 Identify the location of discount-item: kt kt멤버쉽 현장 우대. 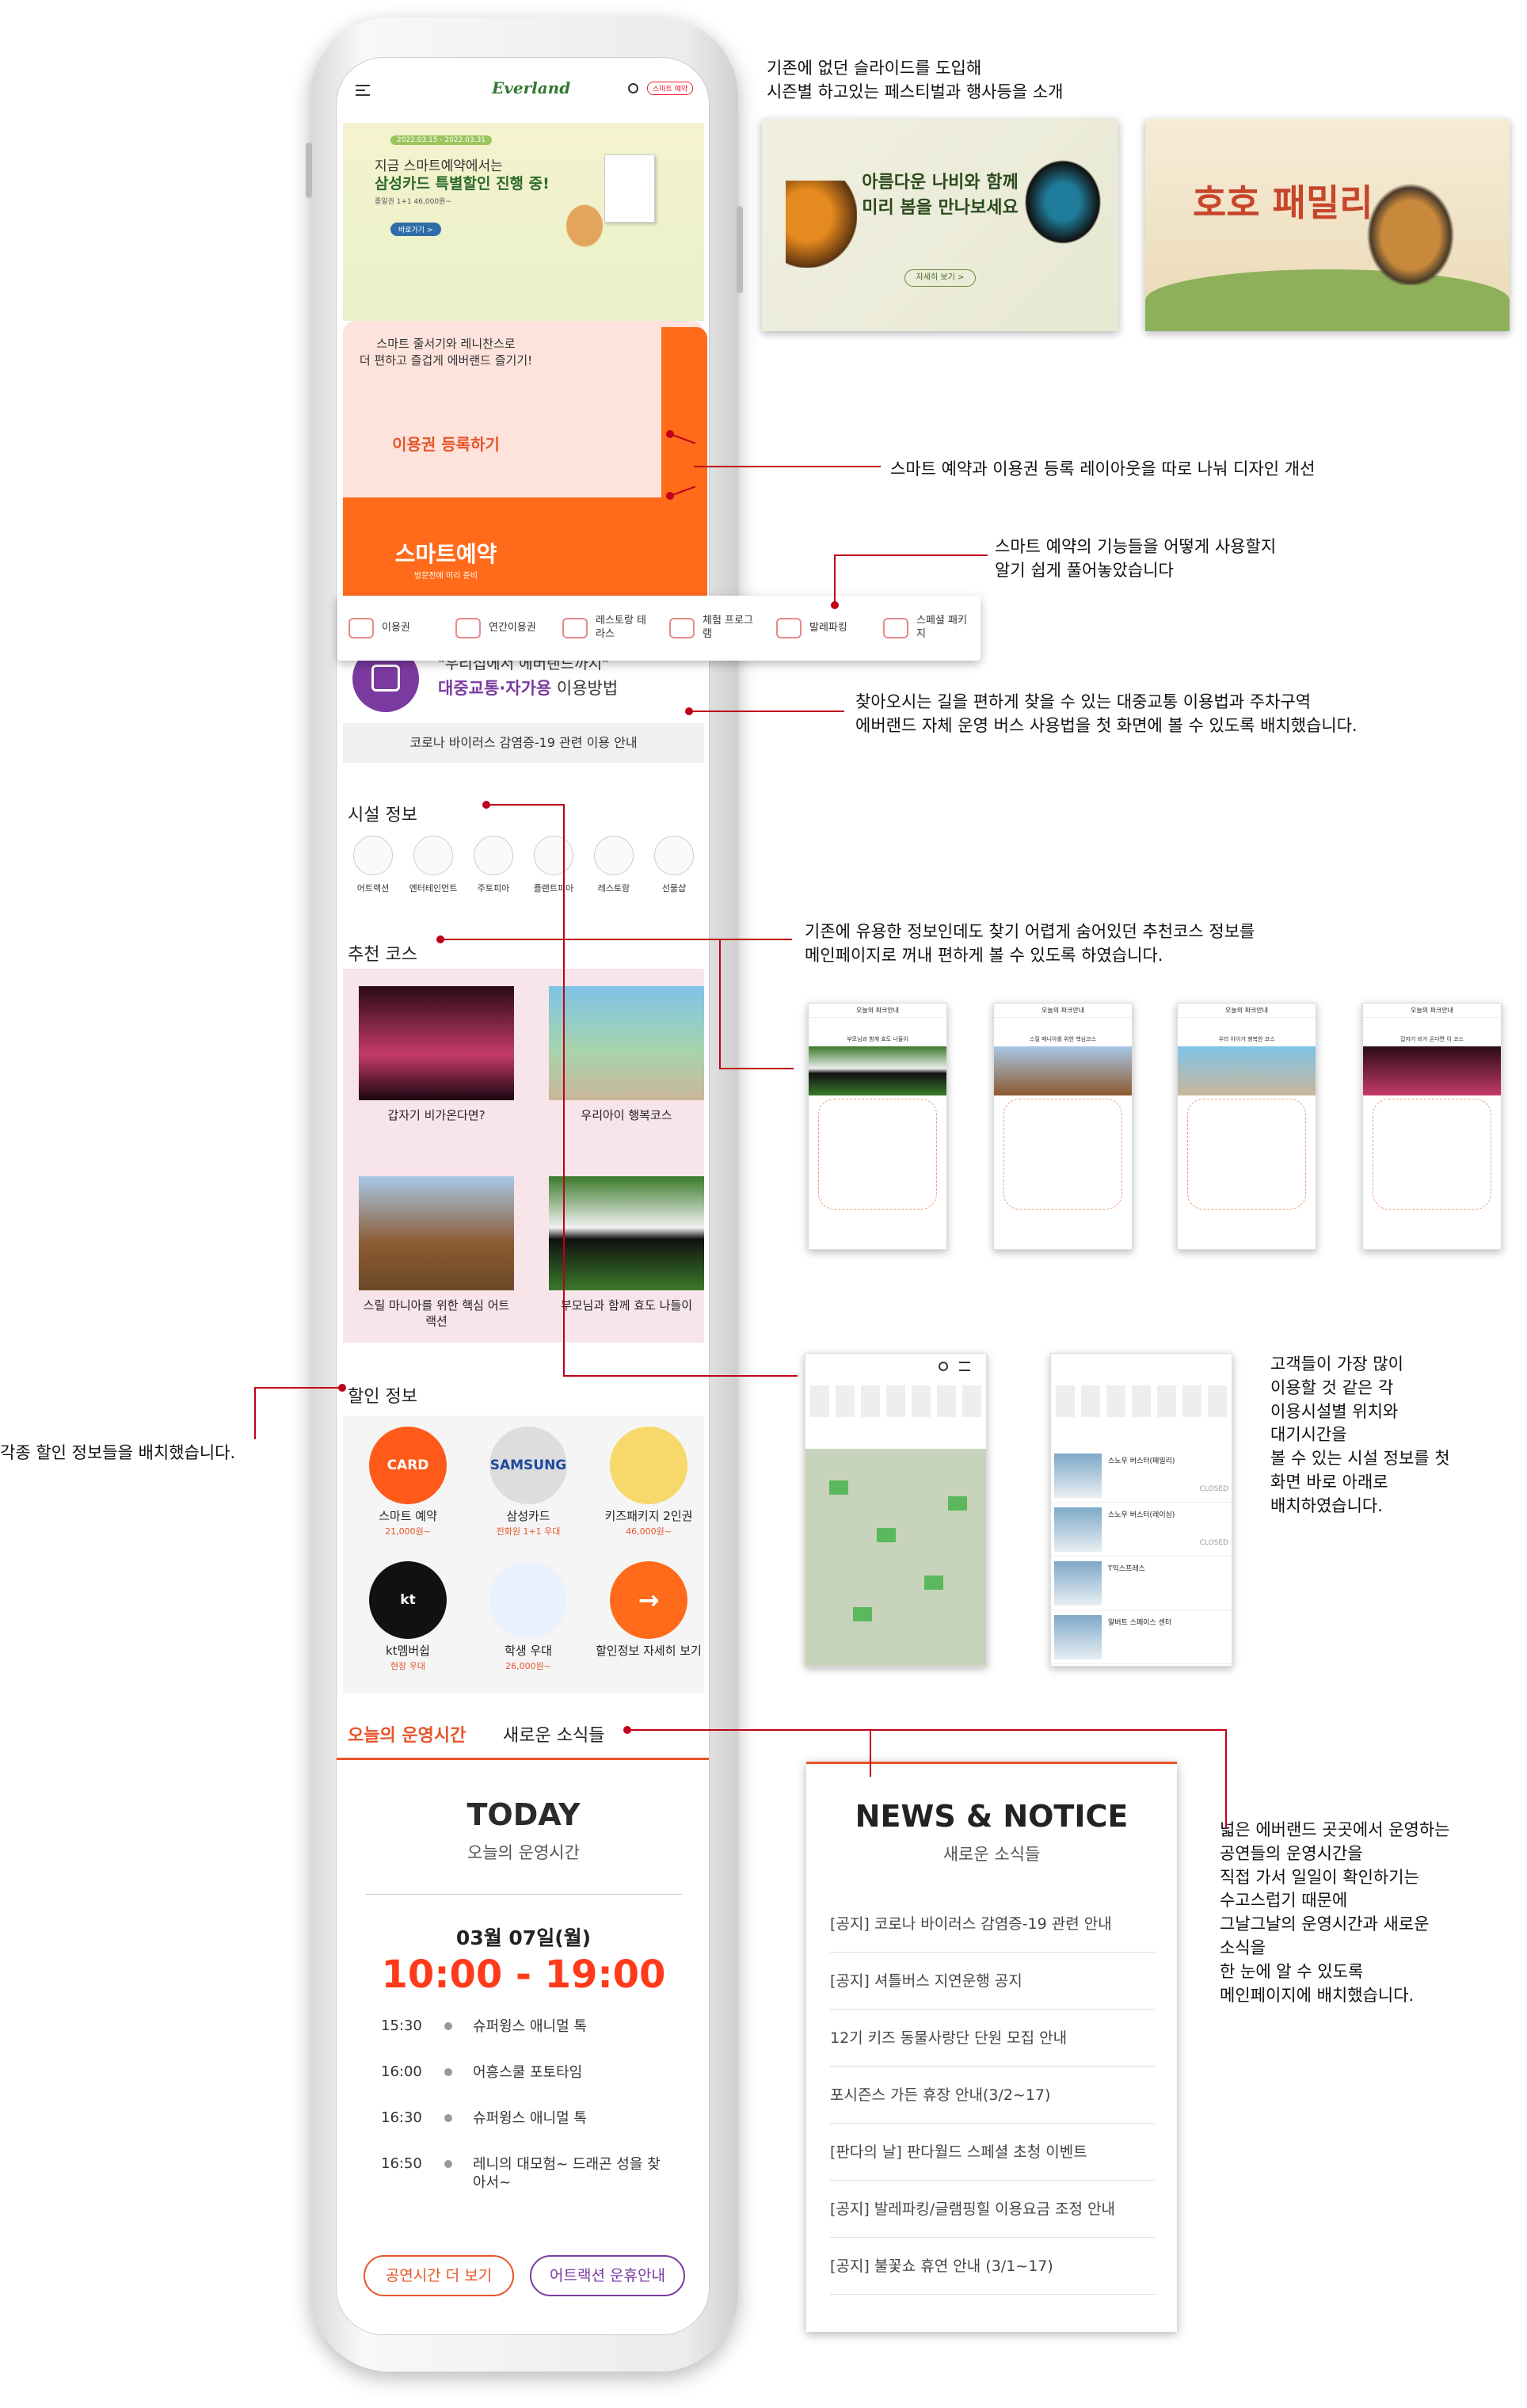
(407, 1616).